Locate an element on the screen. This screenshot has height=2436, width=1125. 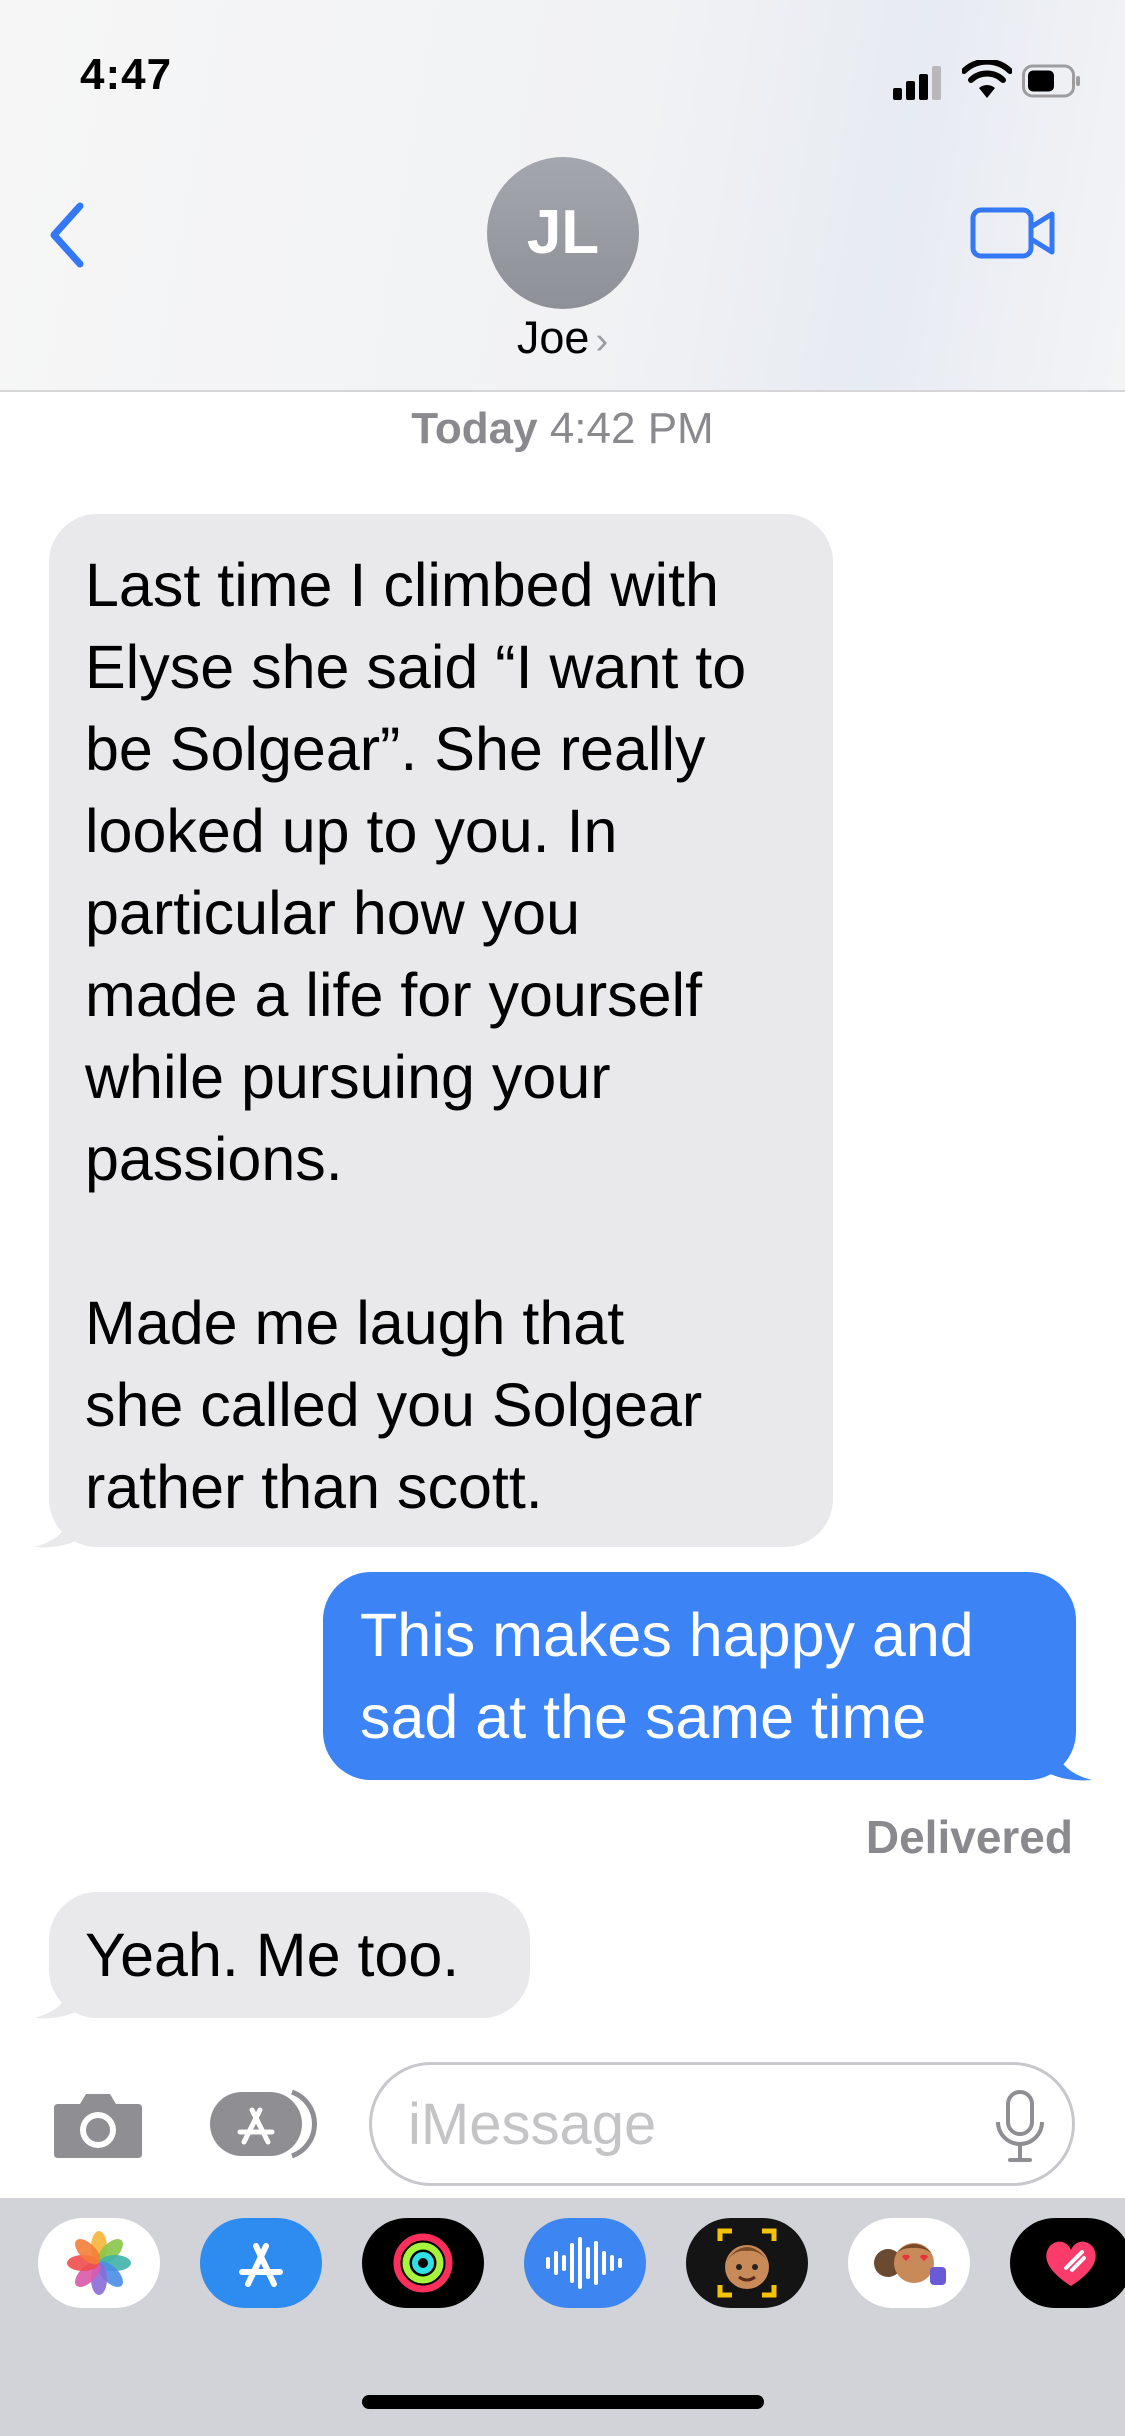
incoming-message-bubble: Yeah. Me too. is located at coordinates (289, 1955).